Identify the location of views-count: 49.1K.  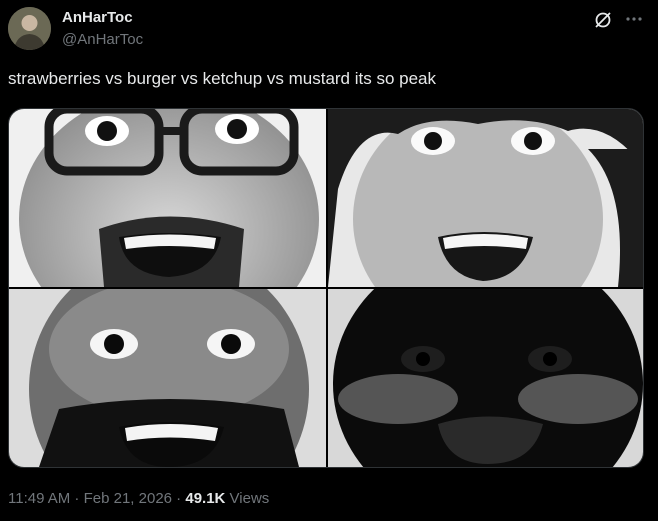
(205, 498).